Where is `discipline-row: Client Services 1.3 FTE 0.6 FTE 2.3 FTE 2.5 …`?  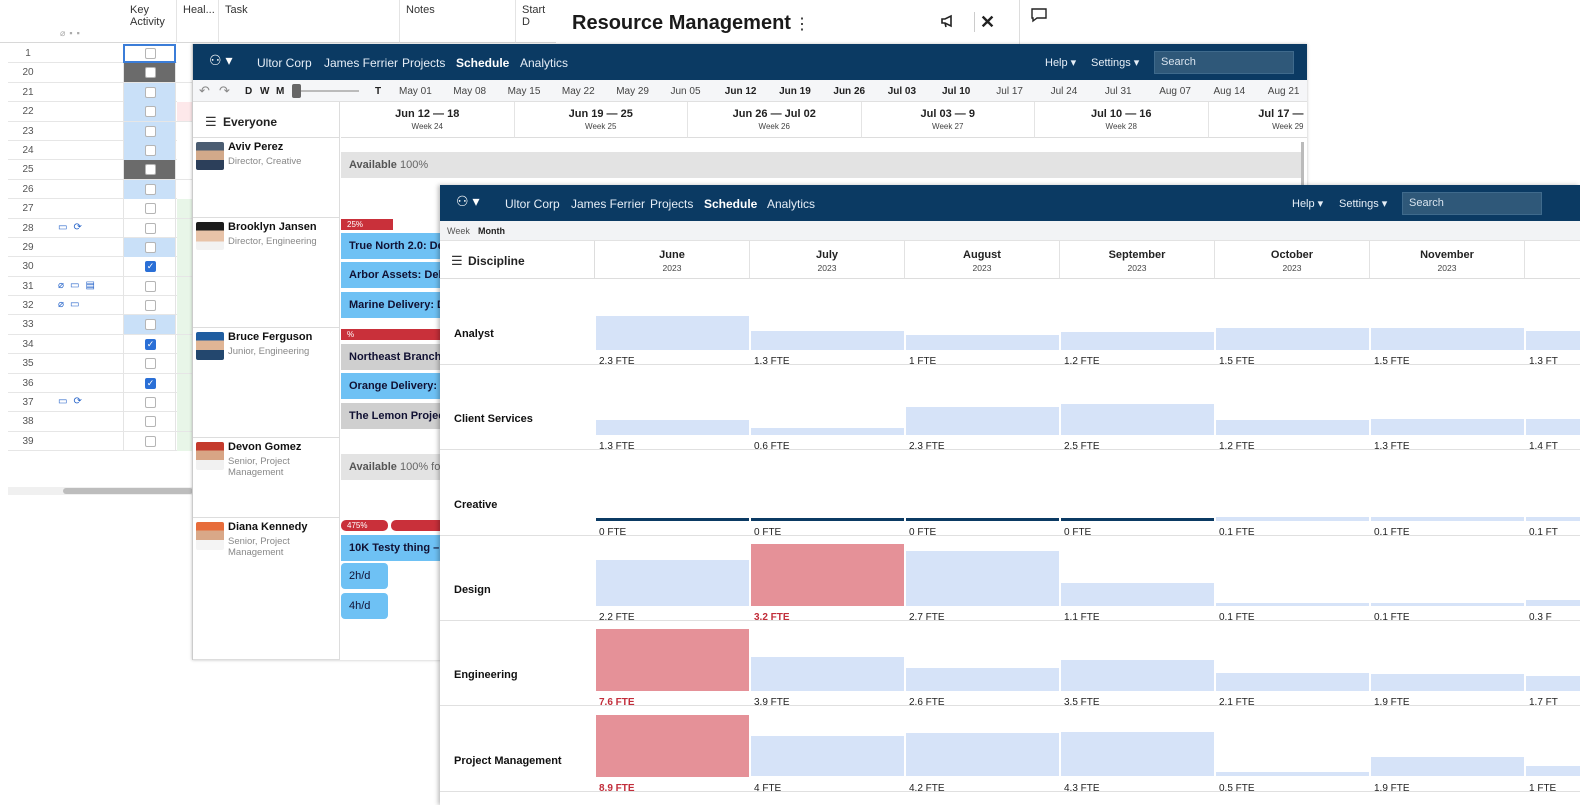 discipline-row: Client Services 1.3 FTE 0.6 FTE 2.3 FTE 2.5 … is located at coordinates (1010, 408).